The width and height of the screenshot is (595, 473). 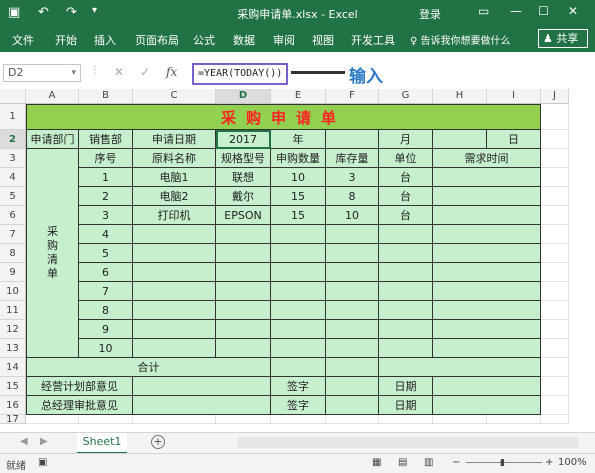 I want to click on tell-me-search: ♀ 告诉我你想要做什么, so click(x=460, y=39).